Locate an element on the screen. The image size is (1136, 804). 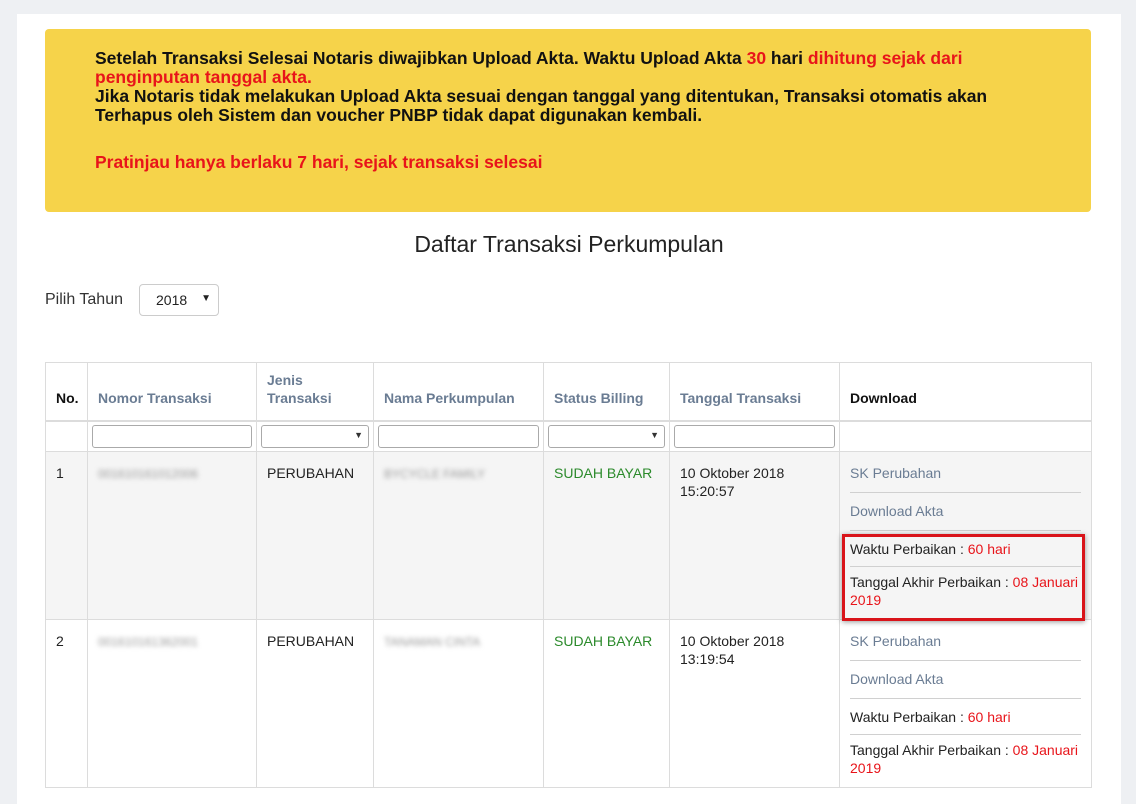
row-nama-perkumpulan: TANAMAN CINTA is located at coordinates (432, 642).